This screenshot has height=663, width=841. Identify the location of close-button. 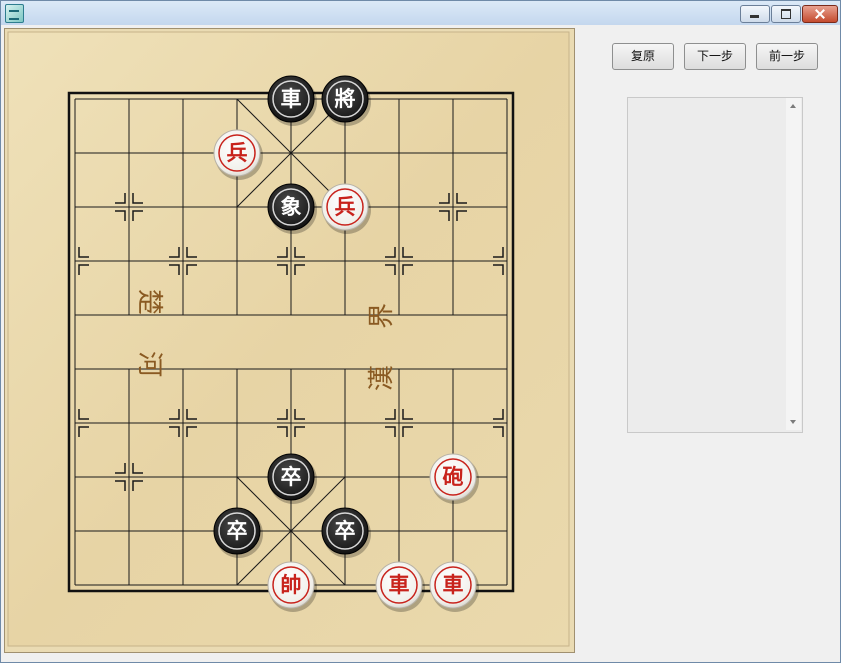
(820, 14).